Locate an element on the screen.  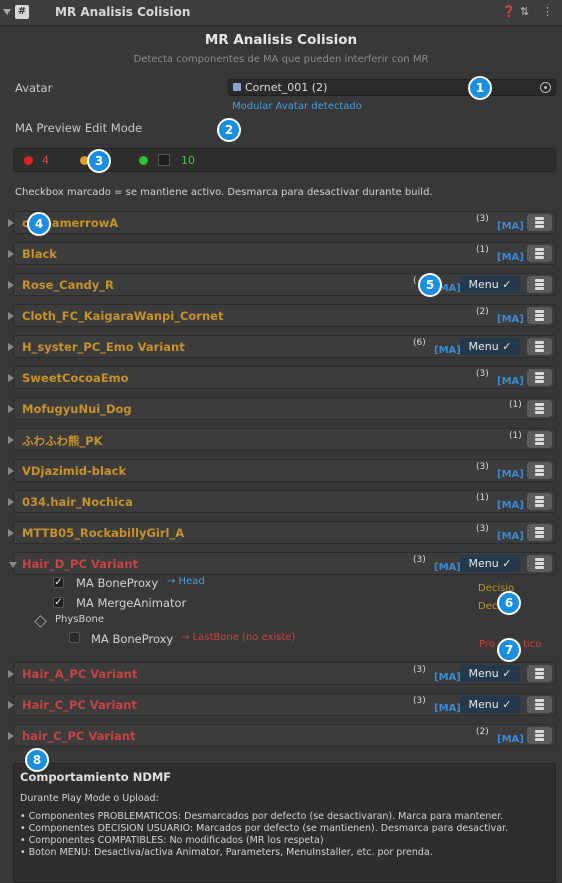
compatible-count: 10 is located at coordinates (188, 160).